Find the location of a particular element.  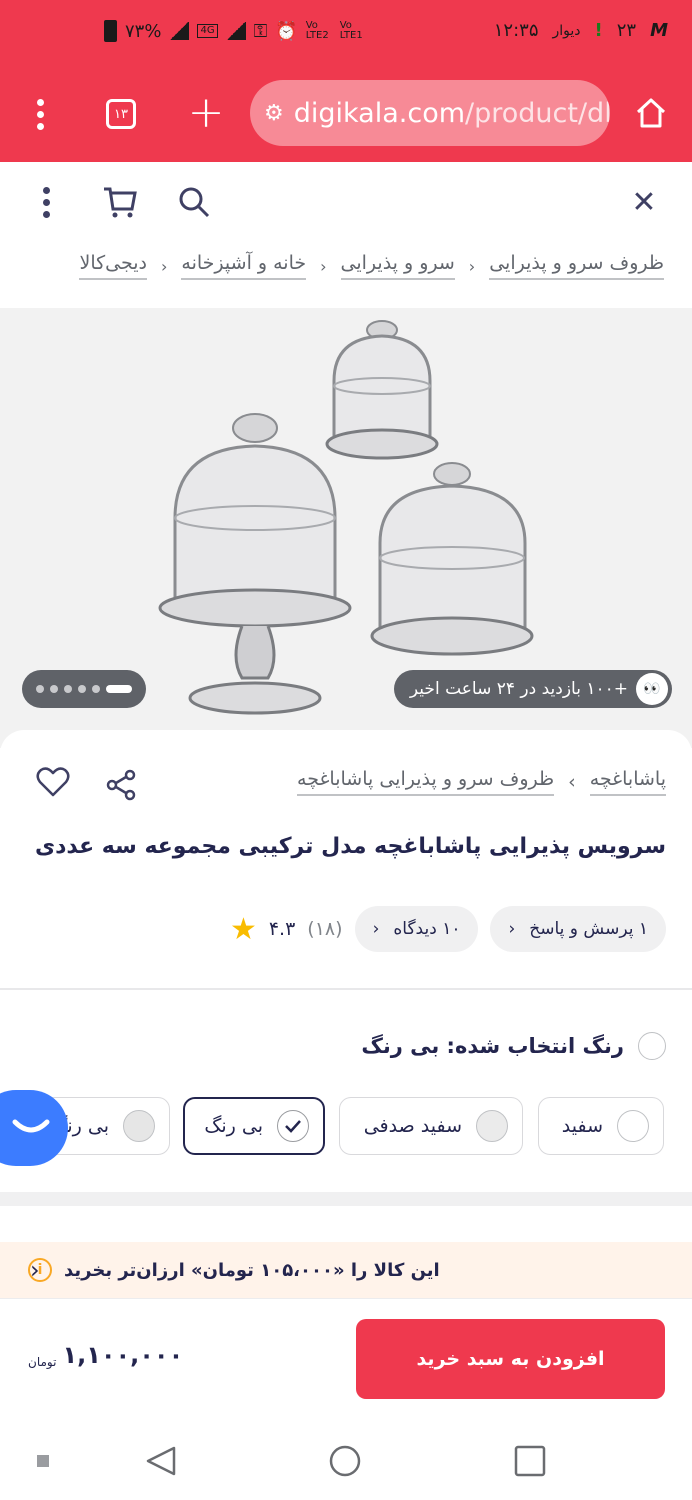

alarm-icon: ⏰ is located at coordinates (286, 31).